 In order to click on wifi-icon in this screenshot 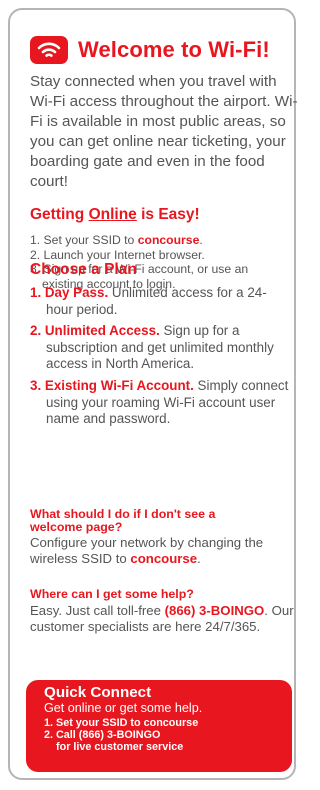, I will do `click(49, 50)`.